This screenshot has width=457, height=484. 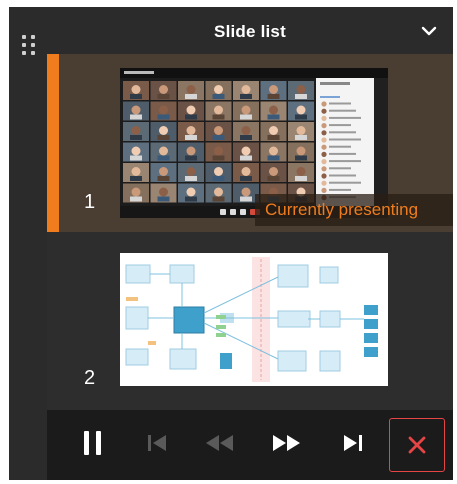 I want to click on drag-tab, so click(x=28, y=47).